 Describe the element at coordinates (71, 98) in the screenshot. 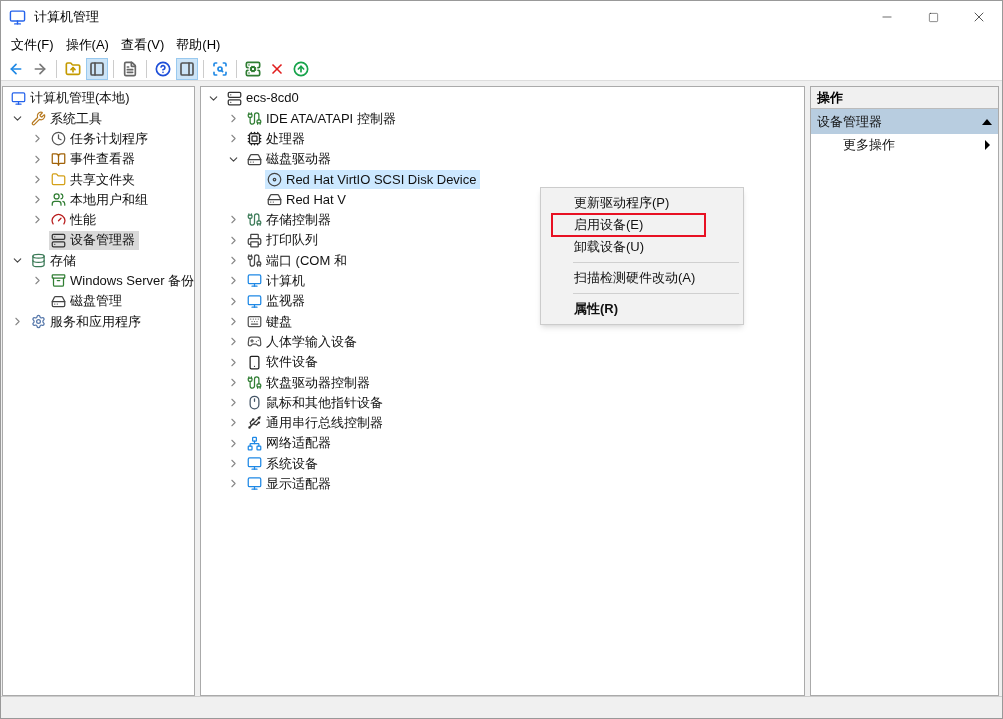

I see `tree-item: 计算机管理(本地)` at that location.